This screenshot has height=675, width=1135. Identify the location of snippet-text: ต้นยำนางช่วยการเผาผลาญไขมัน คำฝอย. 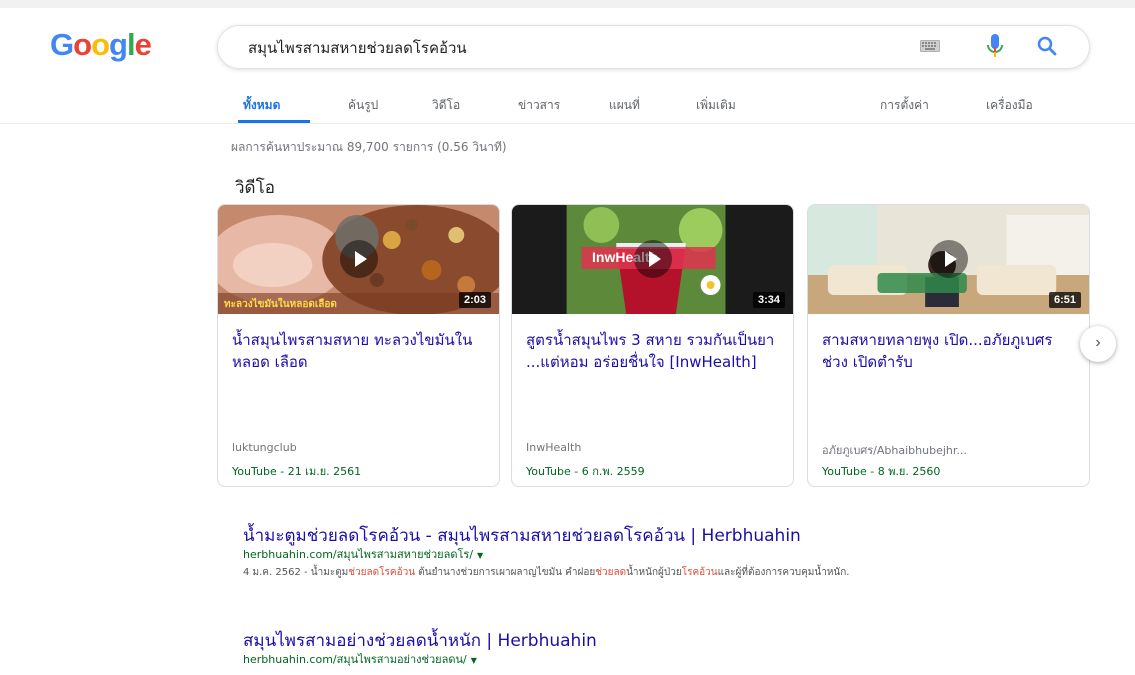
(505, 572).